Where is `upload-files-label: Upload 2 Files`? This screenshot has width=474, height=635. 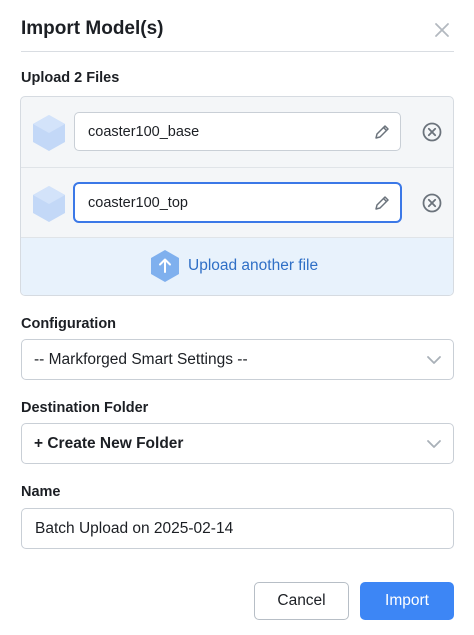
upload-files-label: Upload 2 Files is located at coordinates (70, 78).